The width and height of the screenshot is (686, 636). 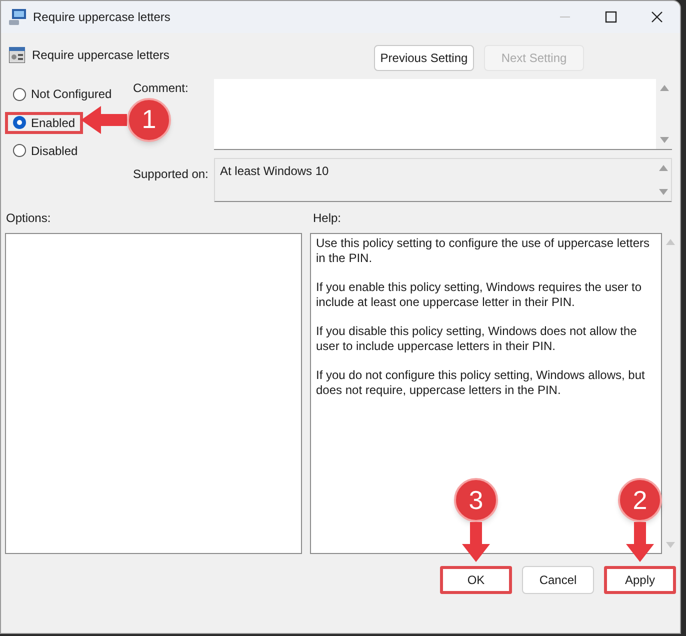 I want to click on nav-button: Previous Setting, so click(x=424, y=58).